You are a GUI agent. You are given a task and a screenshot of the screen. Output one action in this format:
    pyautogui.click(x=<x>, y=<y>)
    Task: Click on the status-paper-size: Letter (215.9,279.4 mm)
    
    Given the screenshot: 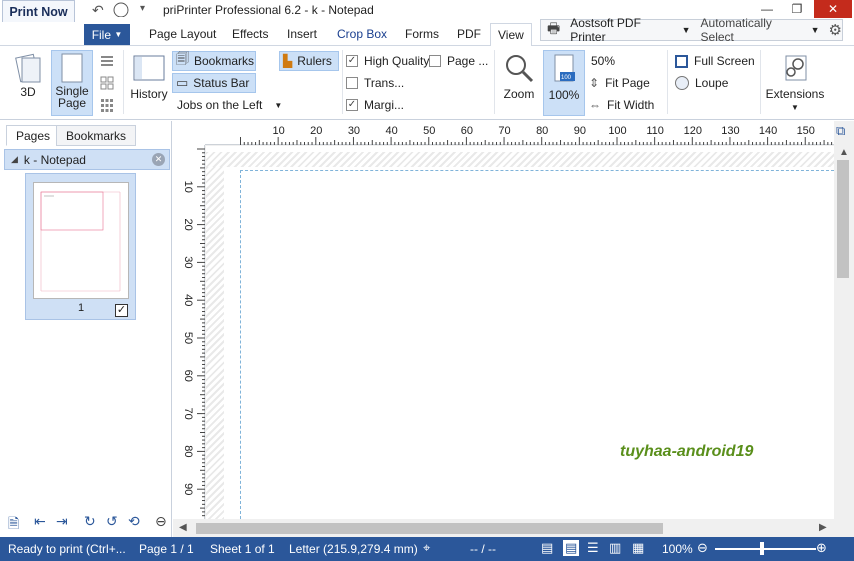 What is the action you would take?
    pyautogui.click(x=353, y=549)
    